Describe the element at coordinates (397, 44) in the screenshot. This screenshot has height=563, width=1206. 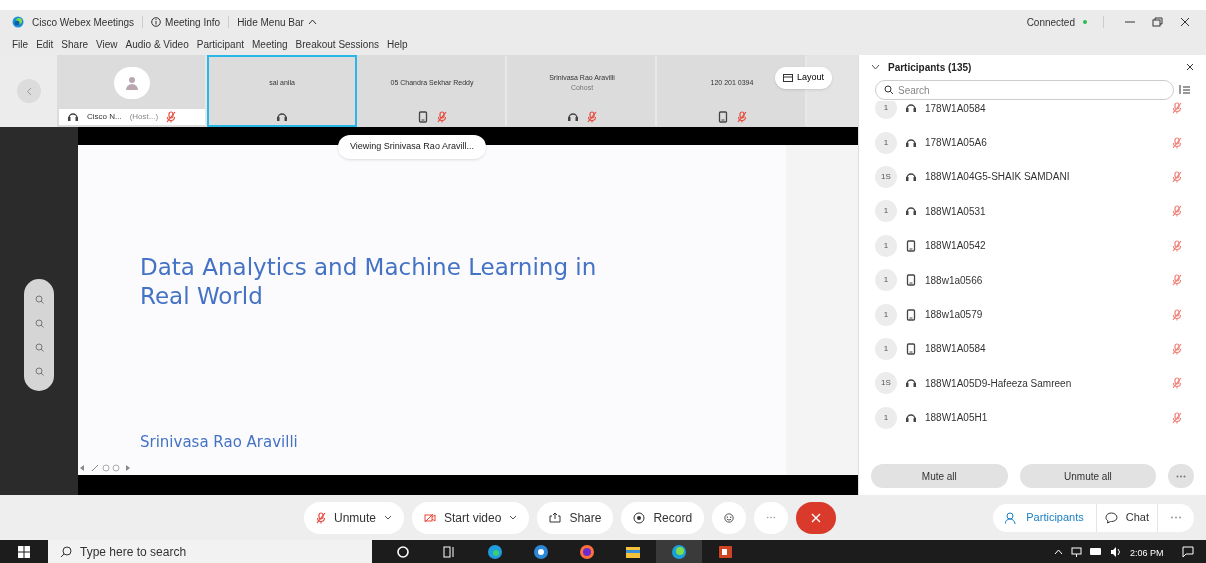
I see `menu-item: Help` at that location.